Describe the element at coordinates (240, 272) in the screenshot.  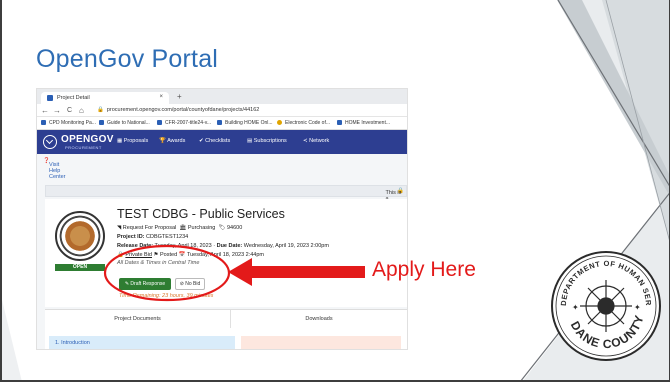
I see `arrow-head` at that location.